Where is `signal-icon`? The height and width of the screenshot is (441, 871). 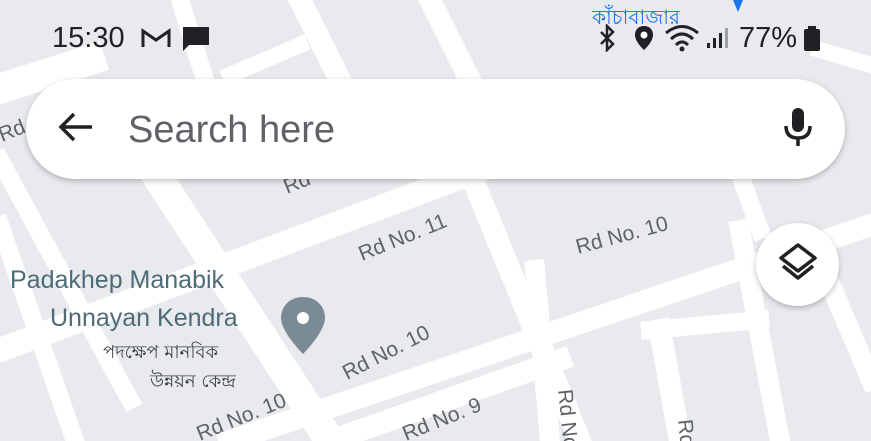 signal-icon is located at coordinates (717, 40).